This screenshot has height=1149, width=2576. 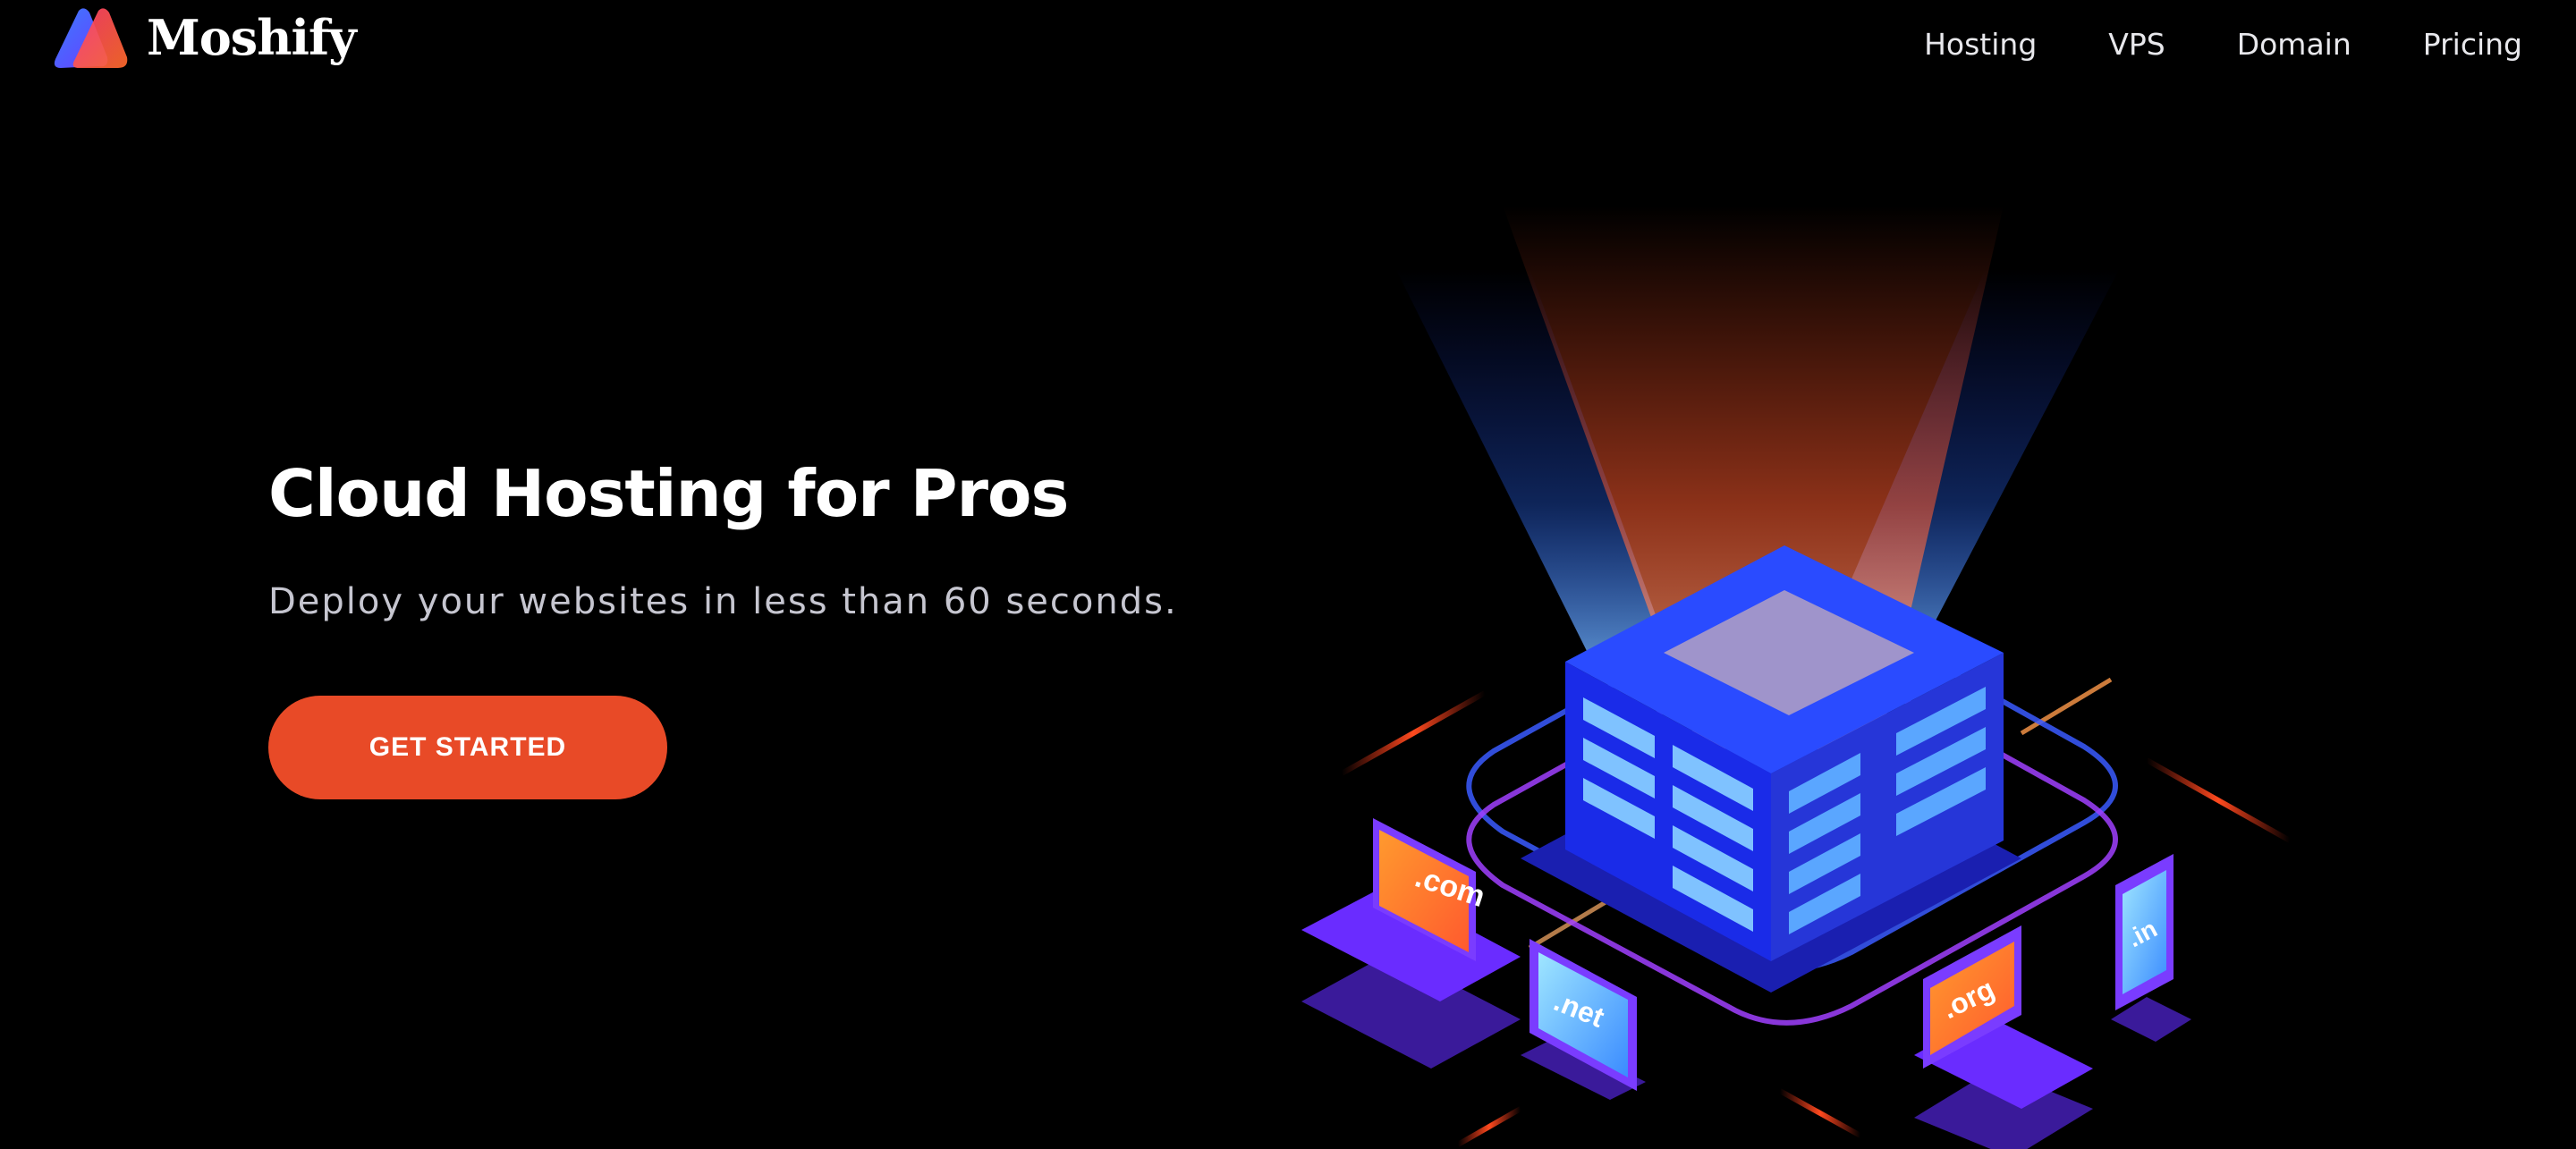 What do you see at coordinates (91, 38) in the screenshot?
I see `logo-icon` at bounding box center [91, 38].